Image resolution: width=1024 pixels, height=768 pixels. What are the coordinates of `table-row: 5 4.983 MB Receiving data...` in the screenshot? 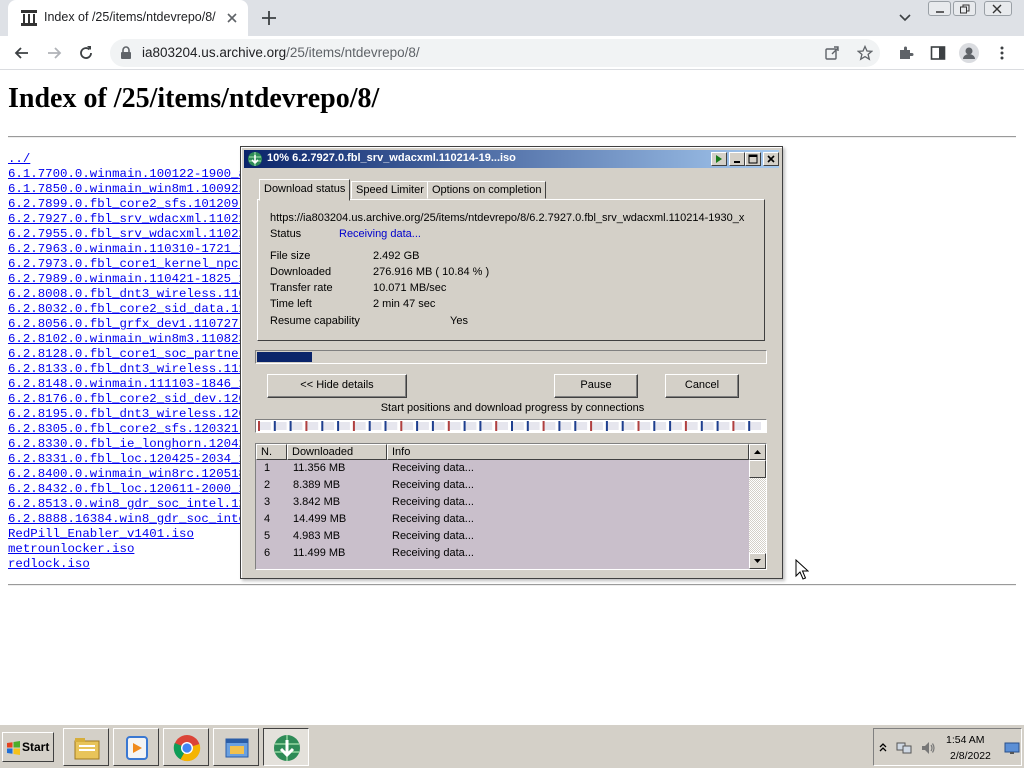 It's located at (502, 536).